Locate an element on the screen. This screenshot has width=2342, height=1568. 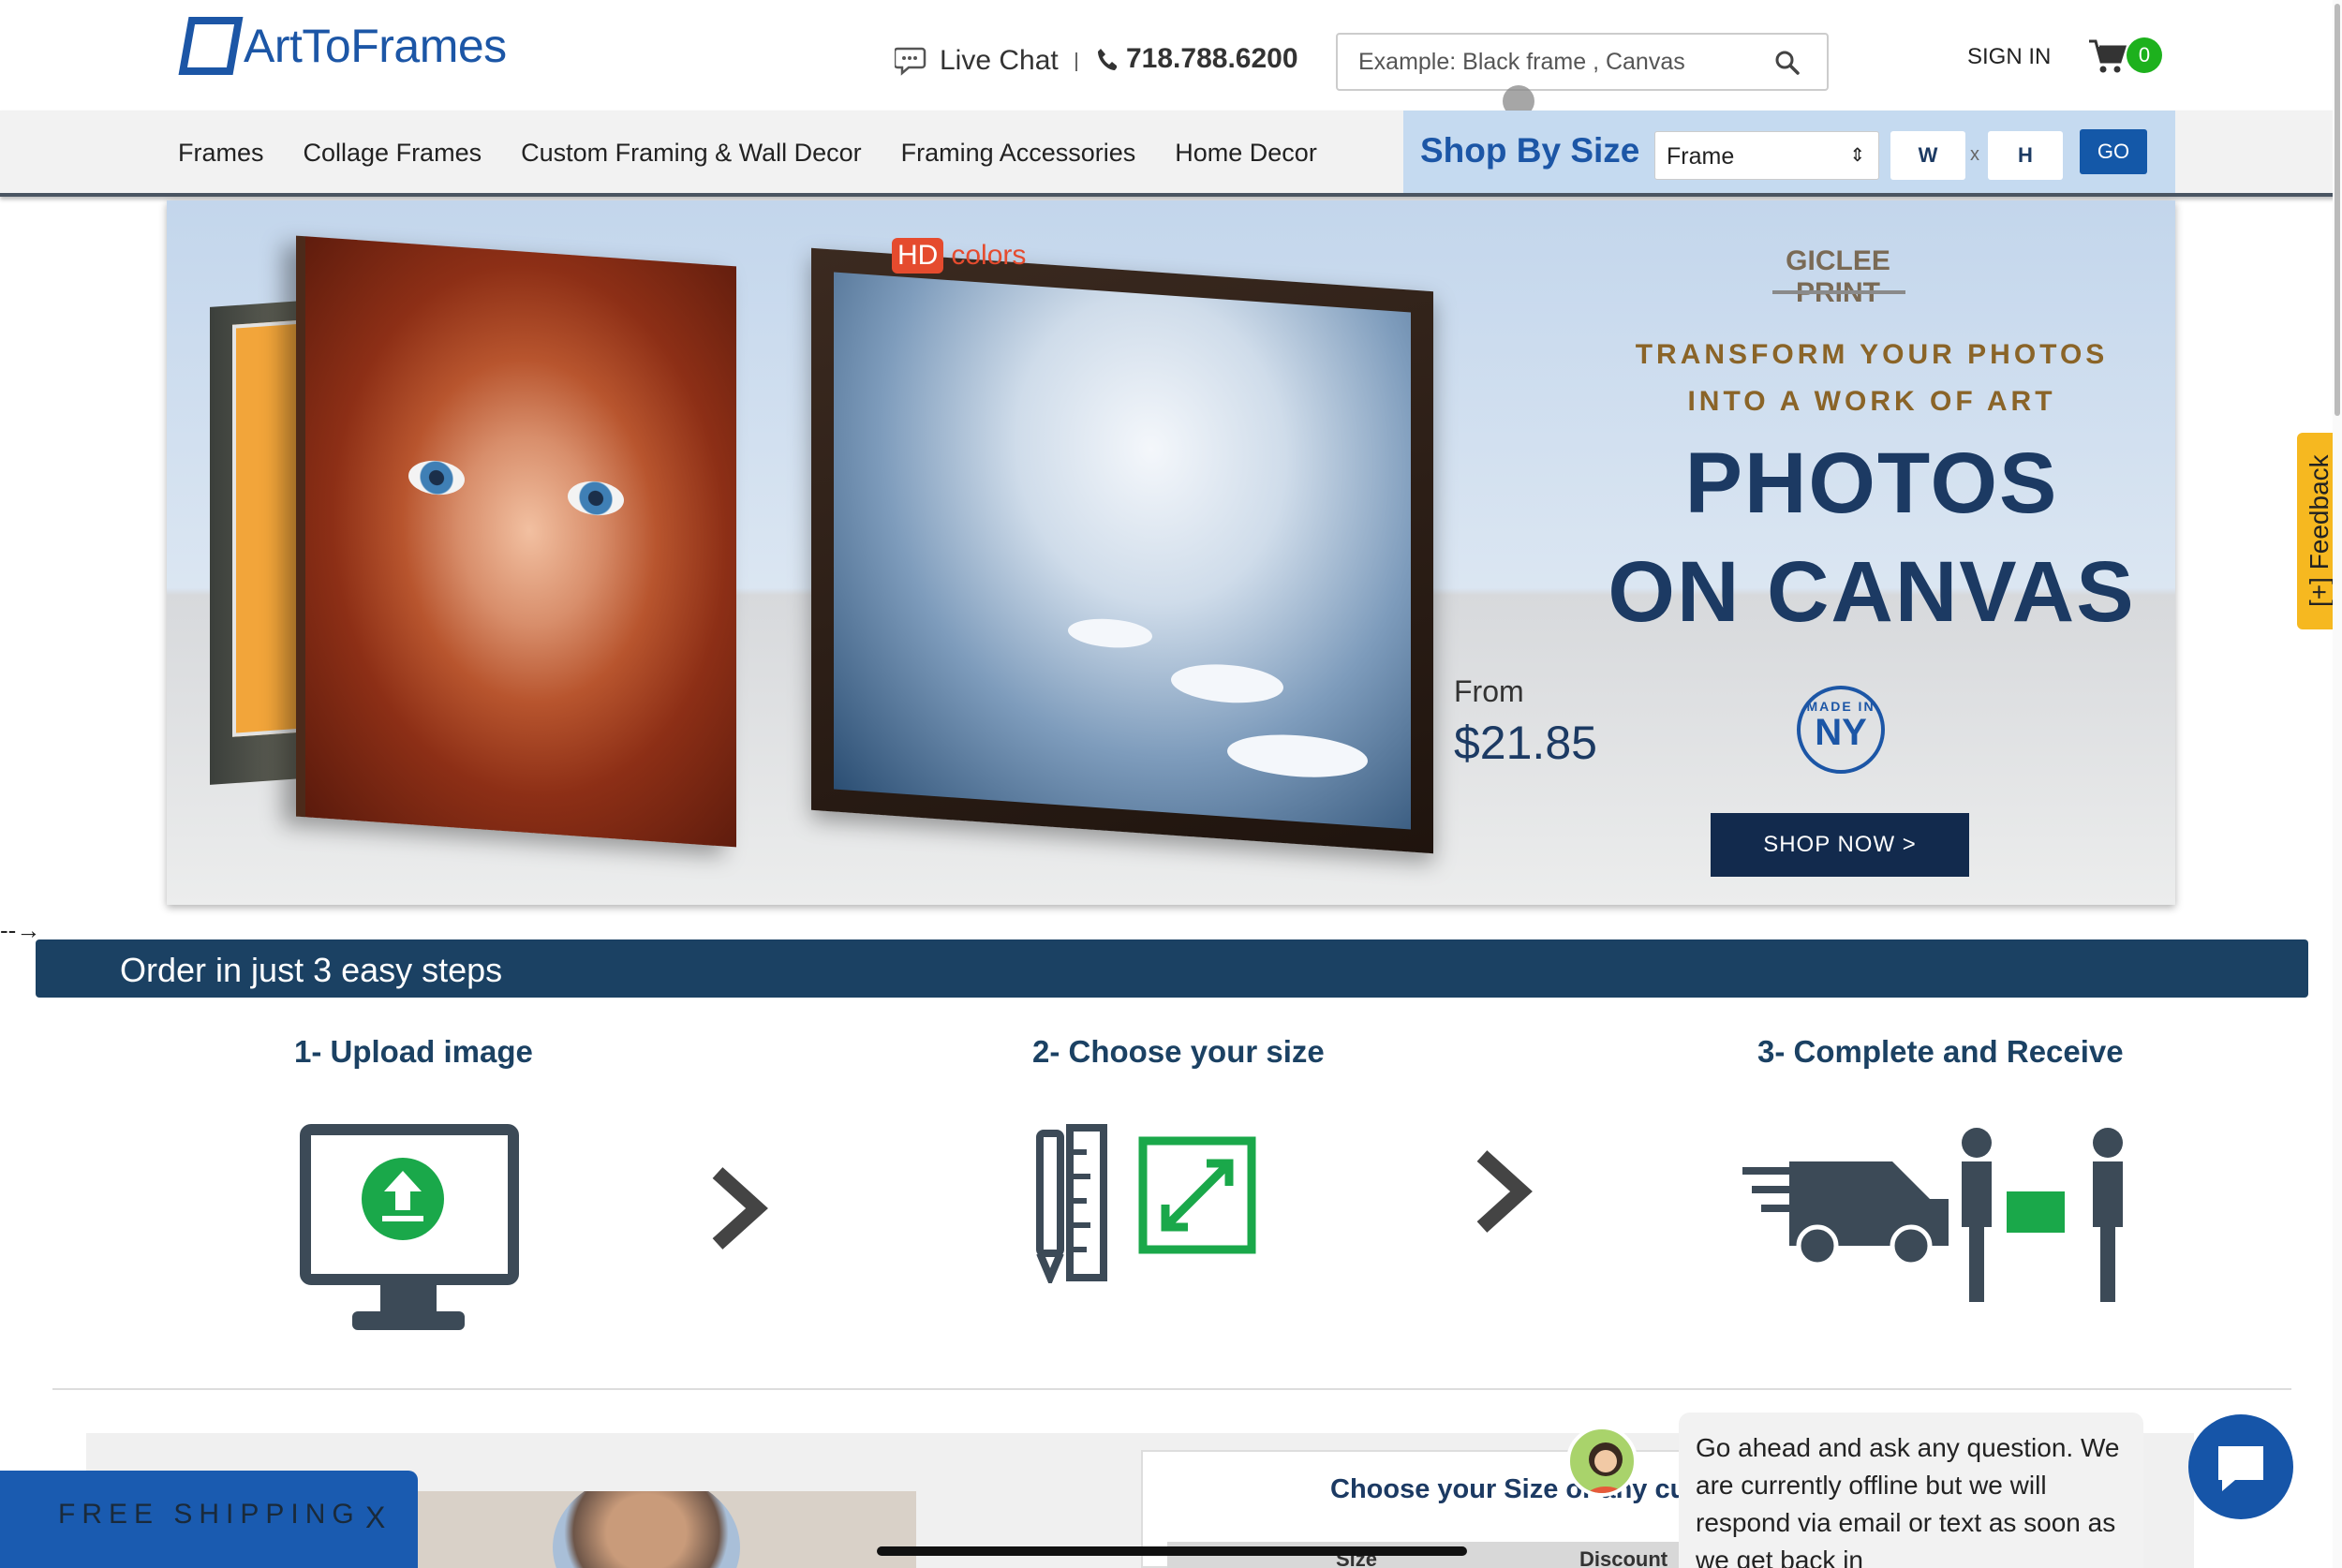
made-in-ny-seal: MADE IN NY is located at coordinates (1841, 730).